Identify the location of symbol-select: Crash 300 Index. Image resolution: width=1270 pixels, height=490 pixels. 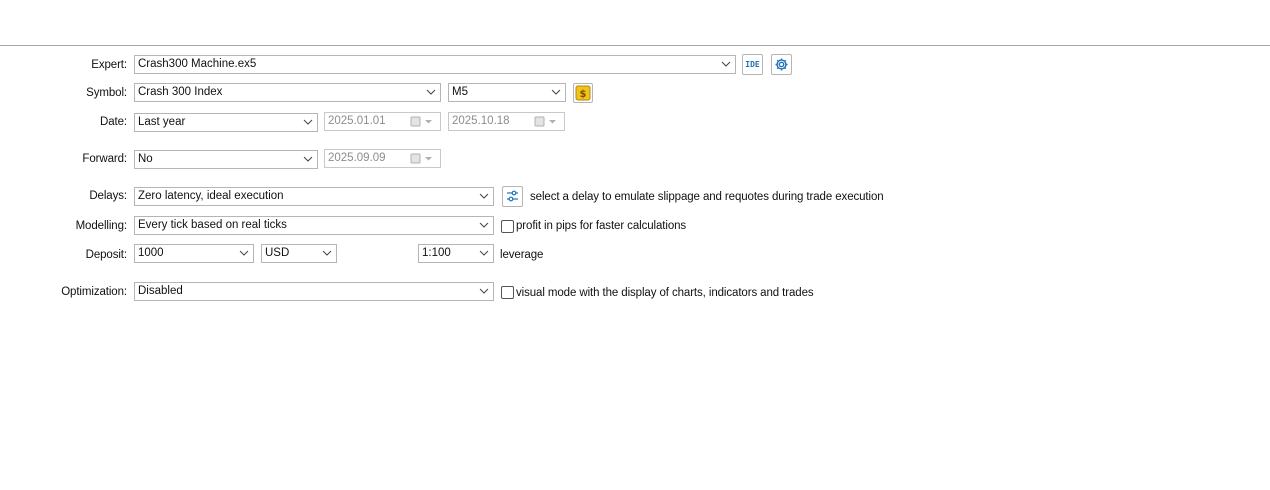
(287, 92).